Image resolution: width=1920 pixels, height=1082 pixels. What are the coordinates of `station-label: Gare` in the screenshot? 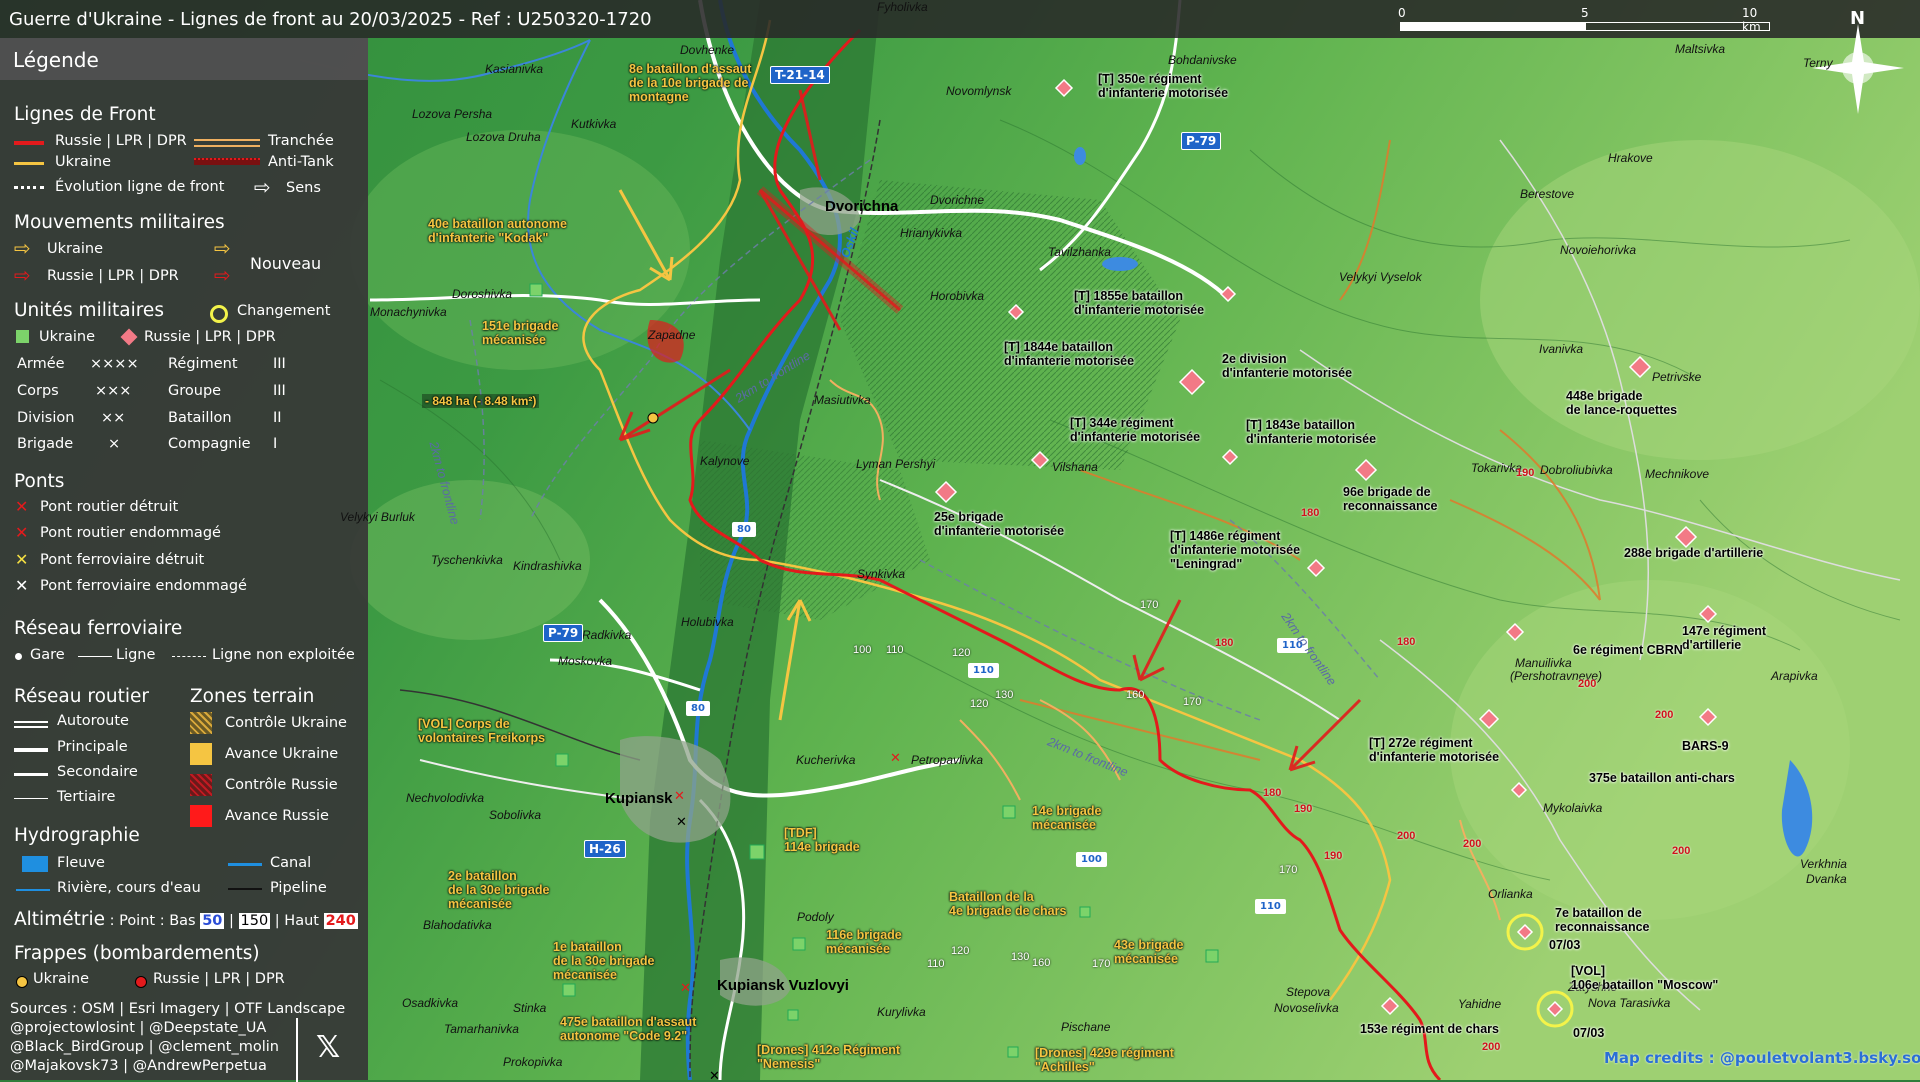 It's located at (47, 655).